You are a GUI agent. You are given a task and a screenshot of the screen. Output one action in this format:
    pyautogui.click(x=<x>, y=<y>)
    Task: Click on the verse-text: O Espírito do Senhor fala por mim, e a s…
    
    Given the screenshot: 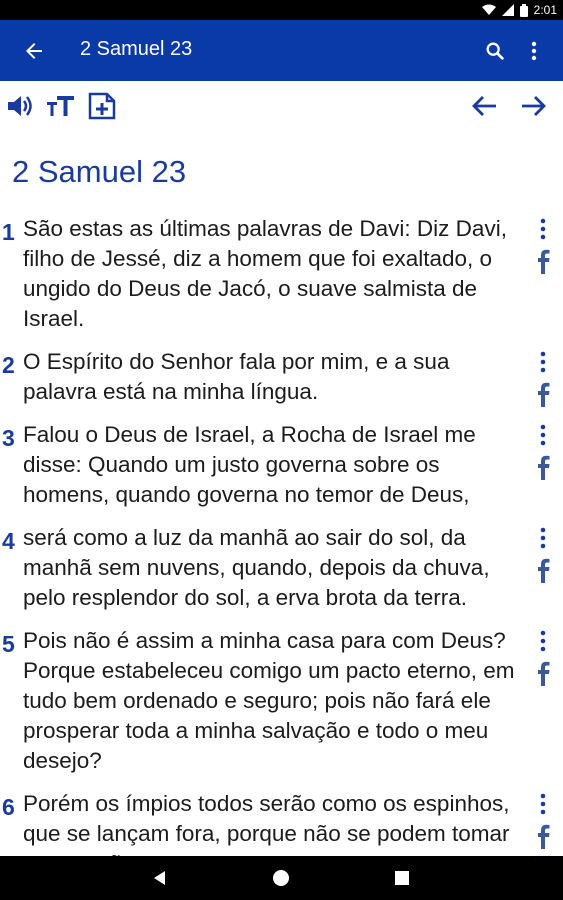 What is the action you would take?
    pyautogui.click(x=236, y=376)
    